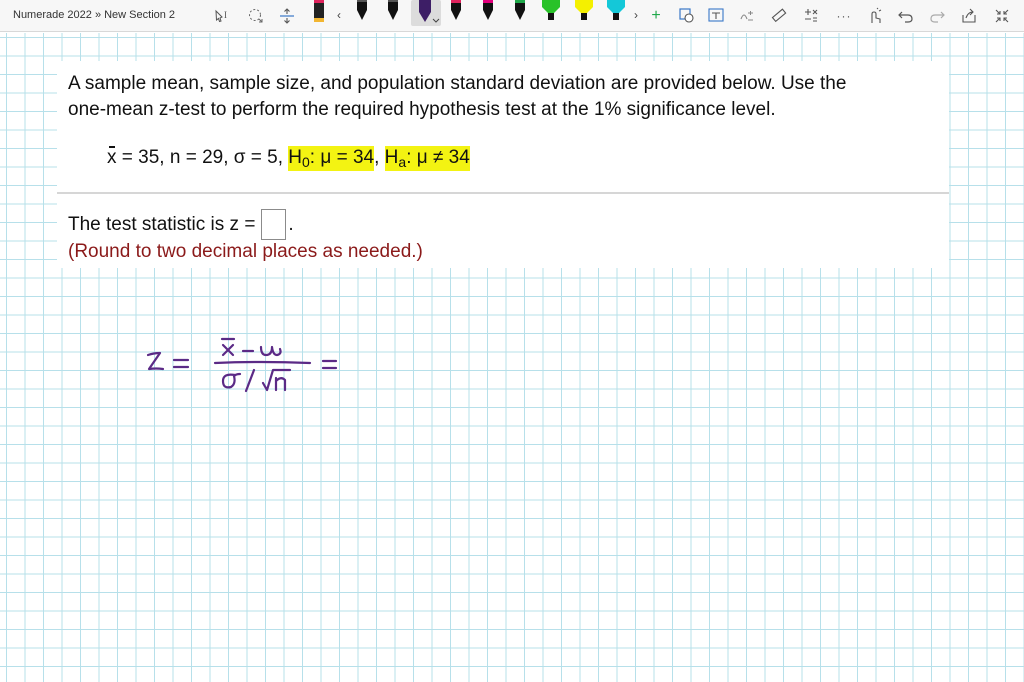 This screenshot has height=682, width=1024. I want to click on text-select-icon: I, so click(223, 16).